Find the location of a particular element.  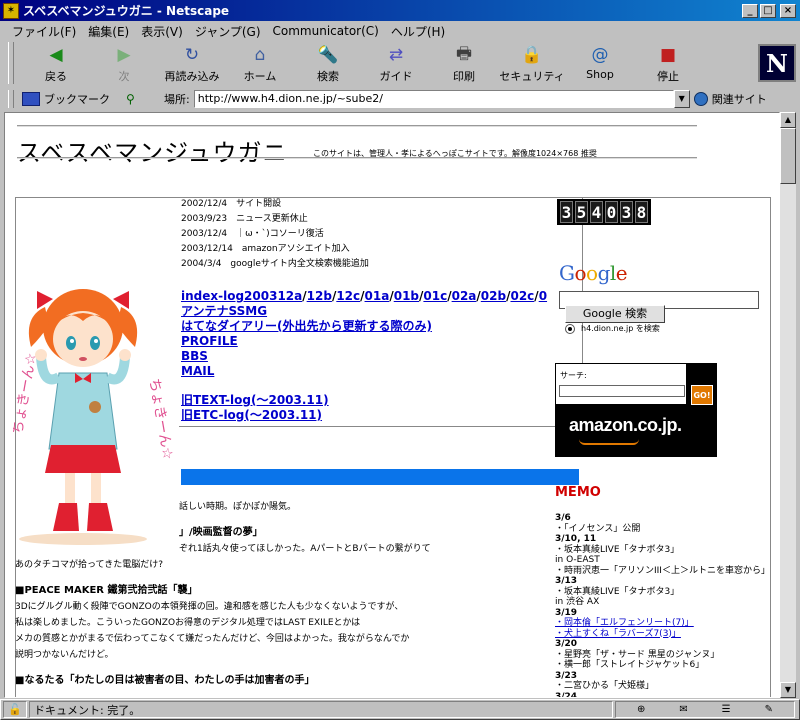

log-link: 02b is located at coordinates (493, 296).